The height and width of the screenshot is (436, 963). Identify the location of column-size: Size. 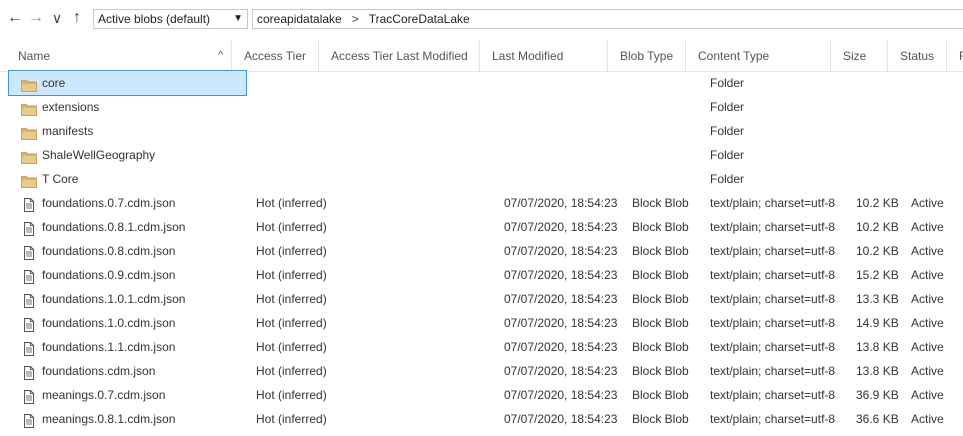
(859, 56).